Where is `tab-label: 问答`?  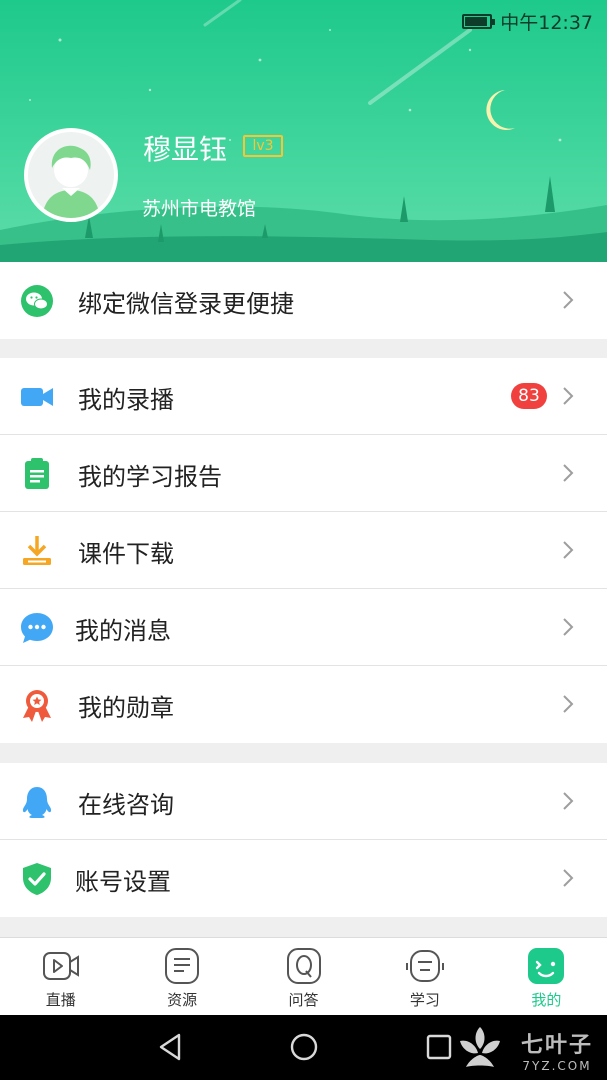 tab-label: 问答 is located at coordinates (303, 1000).